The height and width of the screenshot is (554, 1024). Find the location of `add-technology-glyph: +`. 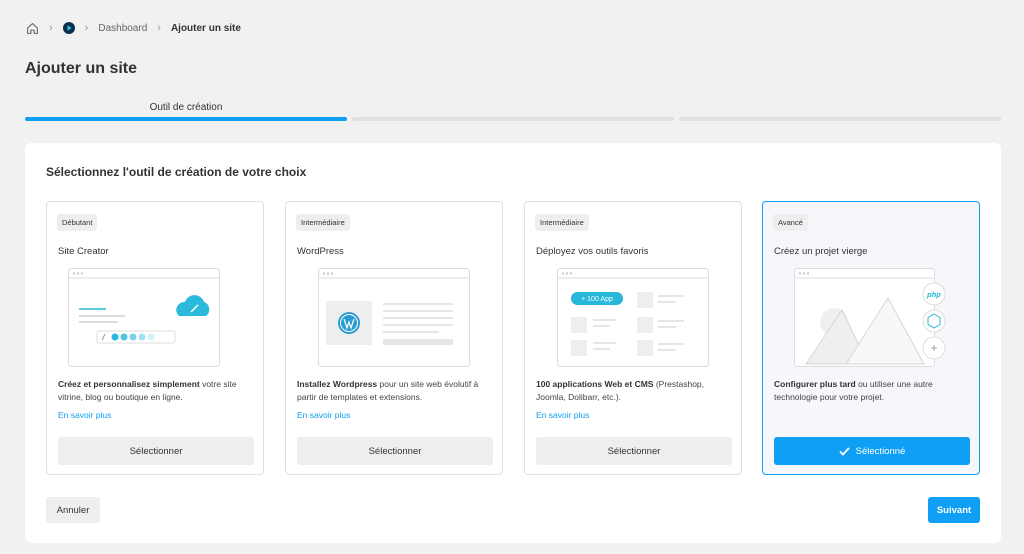

add-technology-glyph: + is located at coordinates (933, 348).